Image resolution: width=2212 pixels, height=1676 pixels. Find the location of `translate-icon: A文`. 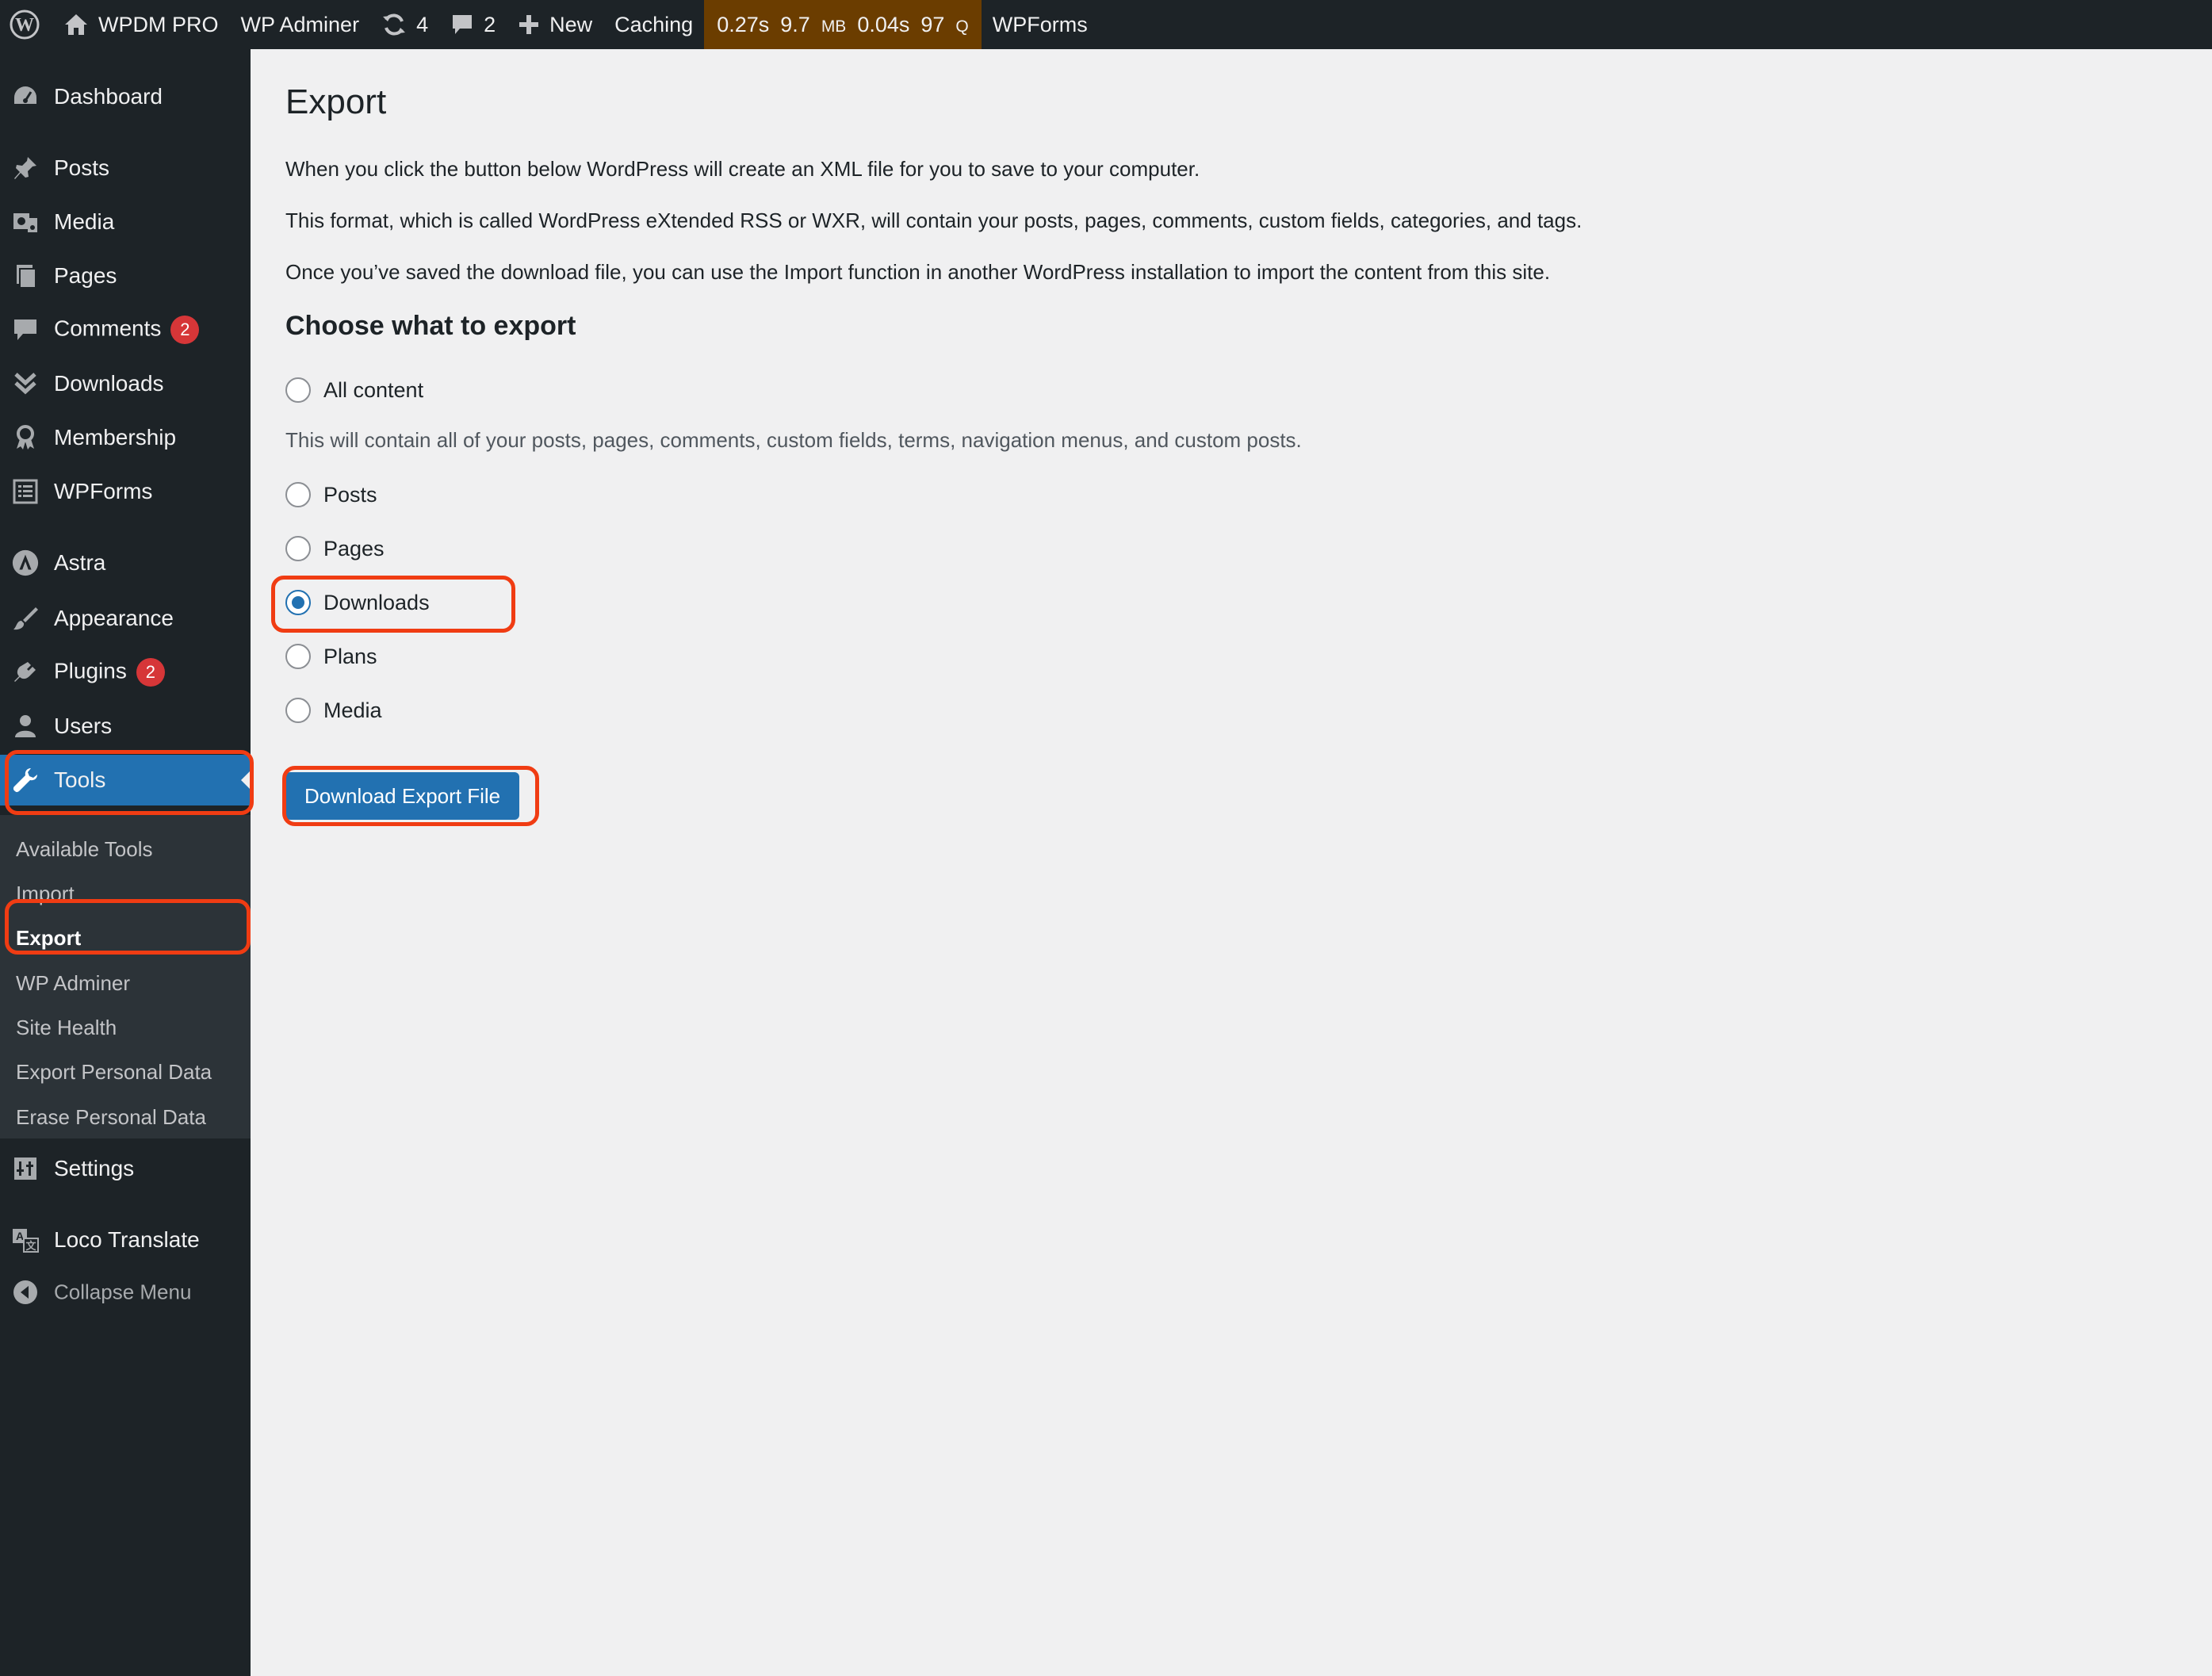

translate-icon: A文 is located at coordinates (25, 1240).